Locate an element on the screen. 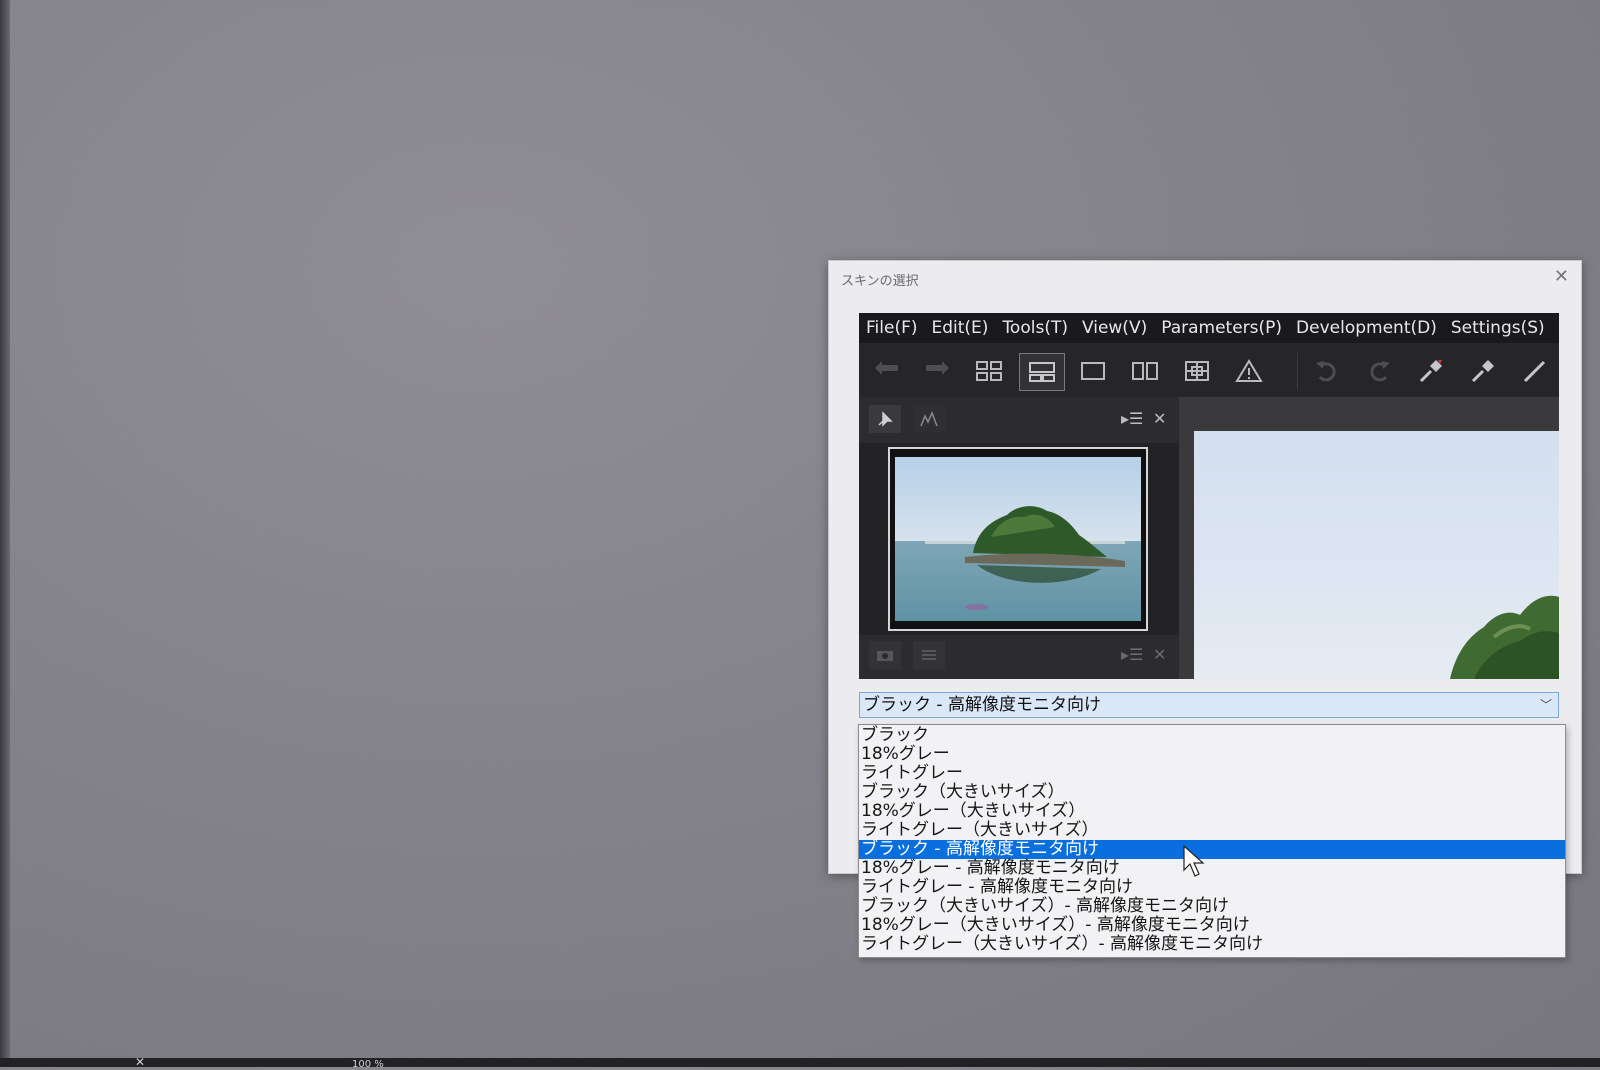 This screenshot has width=1600, height=1070. panel-header-secondary: ▸☰ ✕ is located at coordinates (1019, 657).